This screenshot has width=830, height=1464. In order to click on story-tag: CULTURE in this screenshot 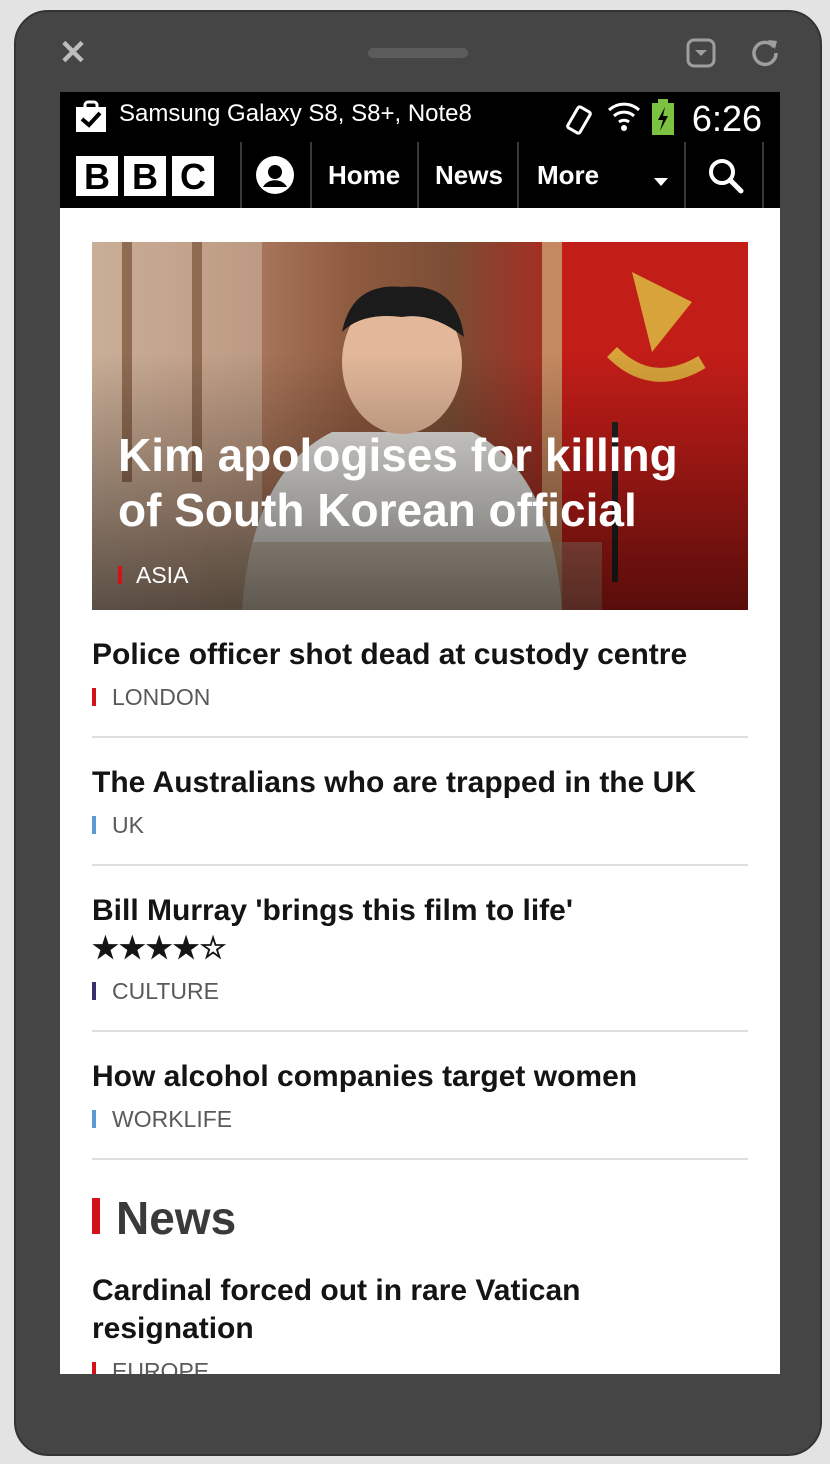, I will do `click(420, 991)`.